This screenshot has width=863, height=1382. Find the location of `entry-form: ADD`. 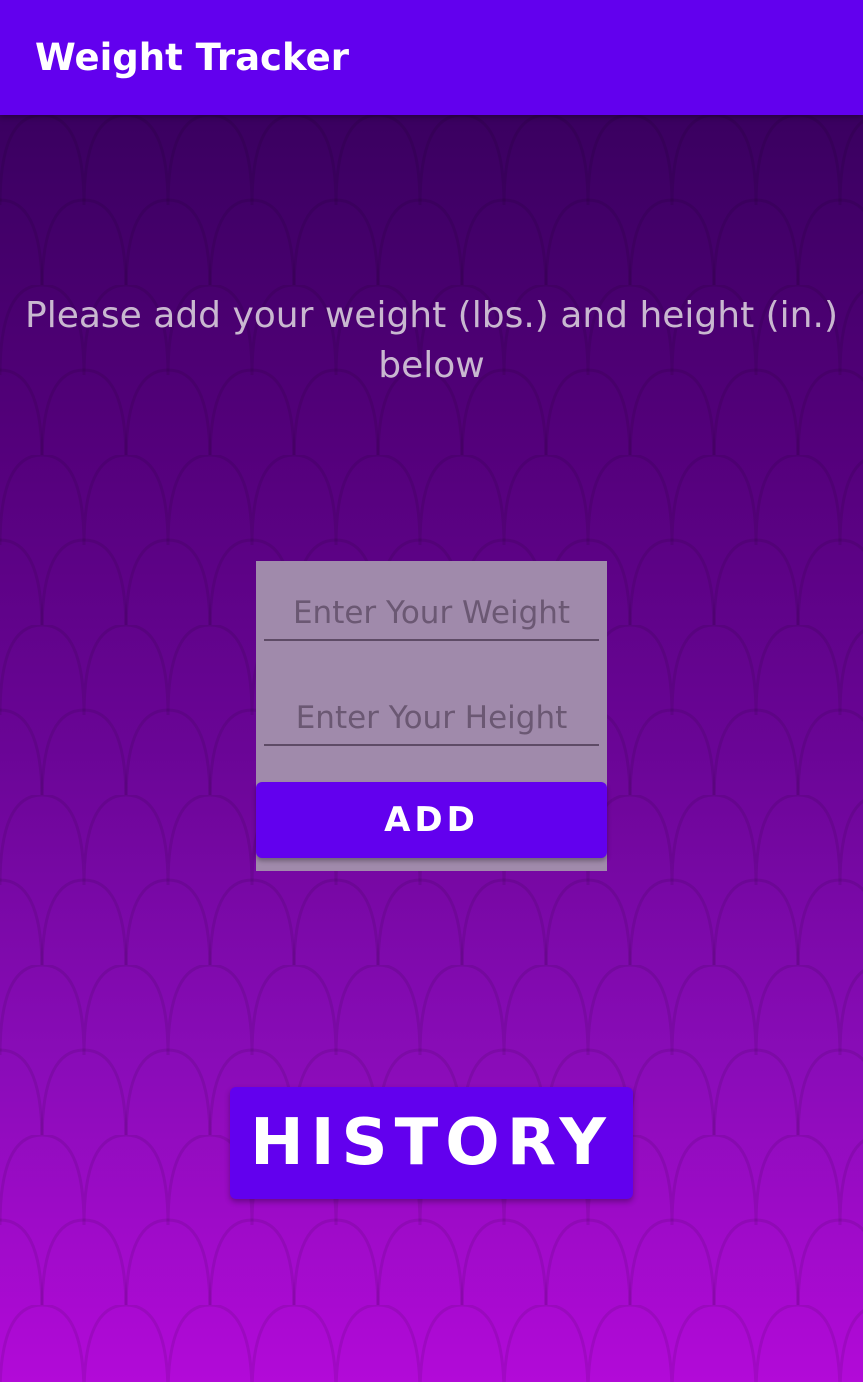

entry-form: ADD is located at coordinates (431, 716).